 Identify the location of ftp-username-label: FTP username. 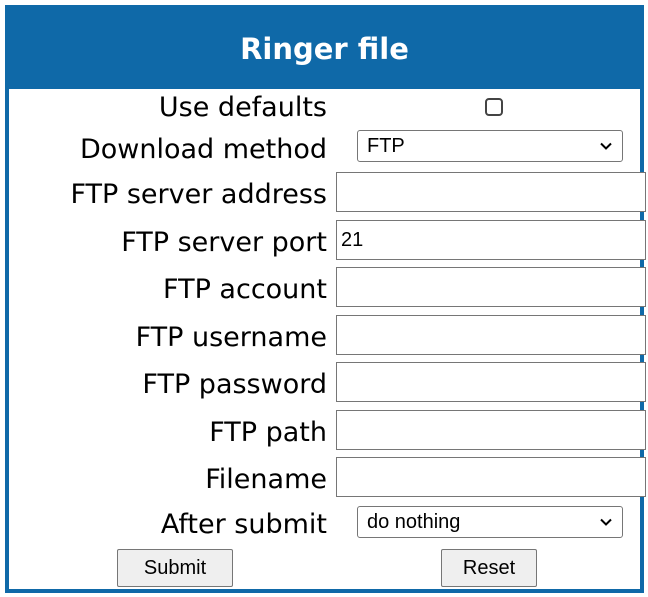
(231, 337).